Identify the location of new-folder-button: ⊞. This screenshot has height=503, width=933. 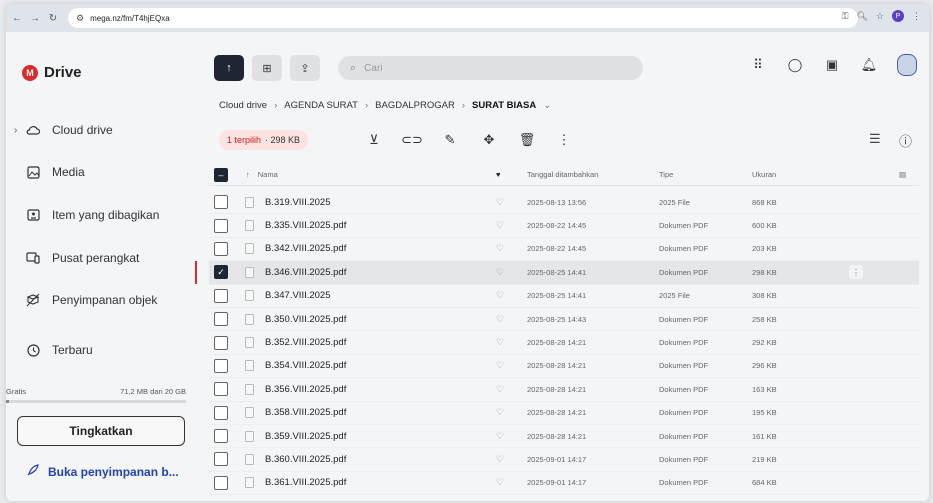
(267, 68).